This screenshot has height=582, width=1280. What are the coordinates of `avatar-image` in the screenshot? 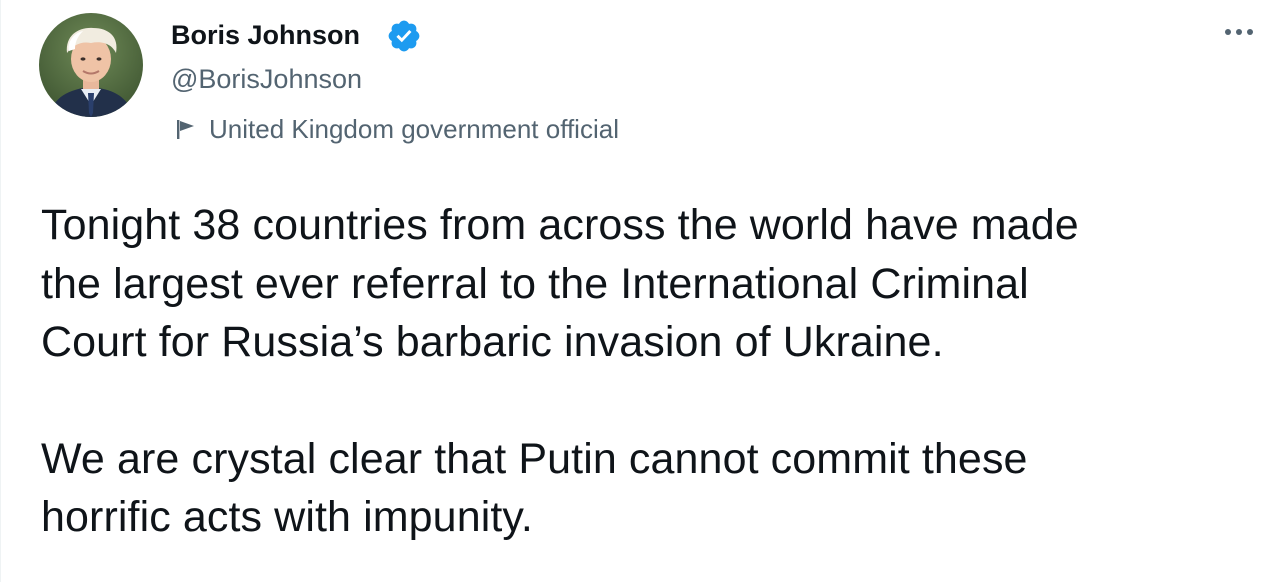 It's located at (91, 65).